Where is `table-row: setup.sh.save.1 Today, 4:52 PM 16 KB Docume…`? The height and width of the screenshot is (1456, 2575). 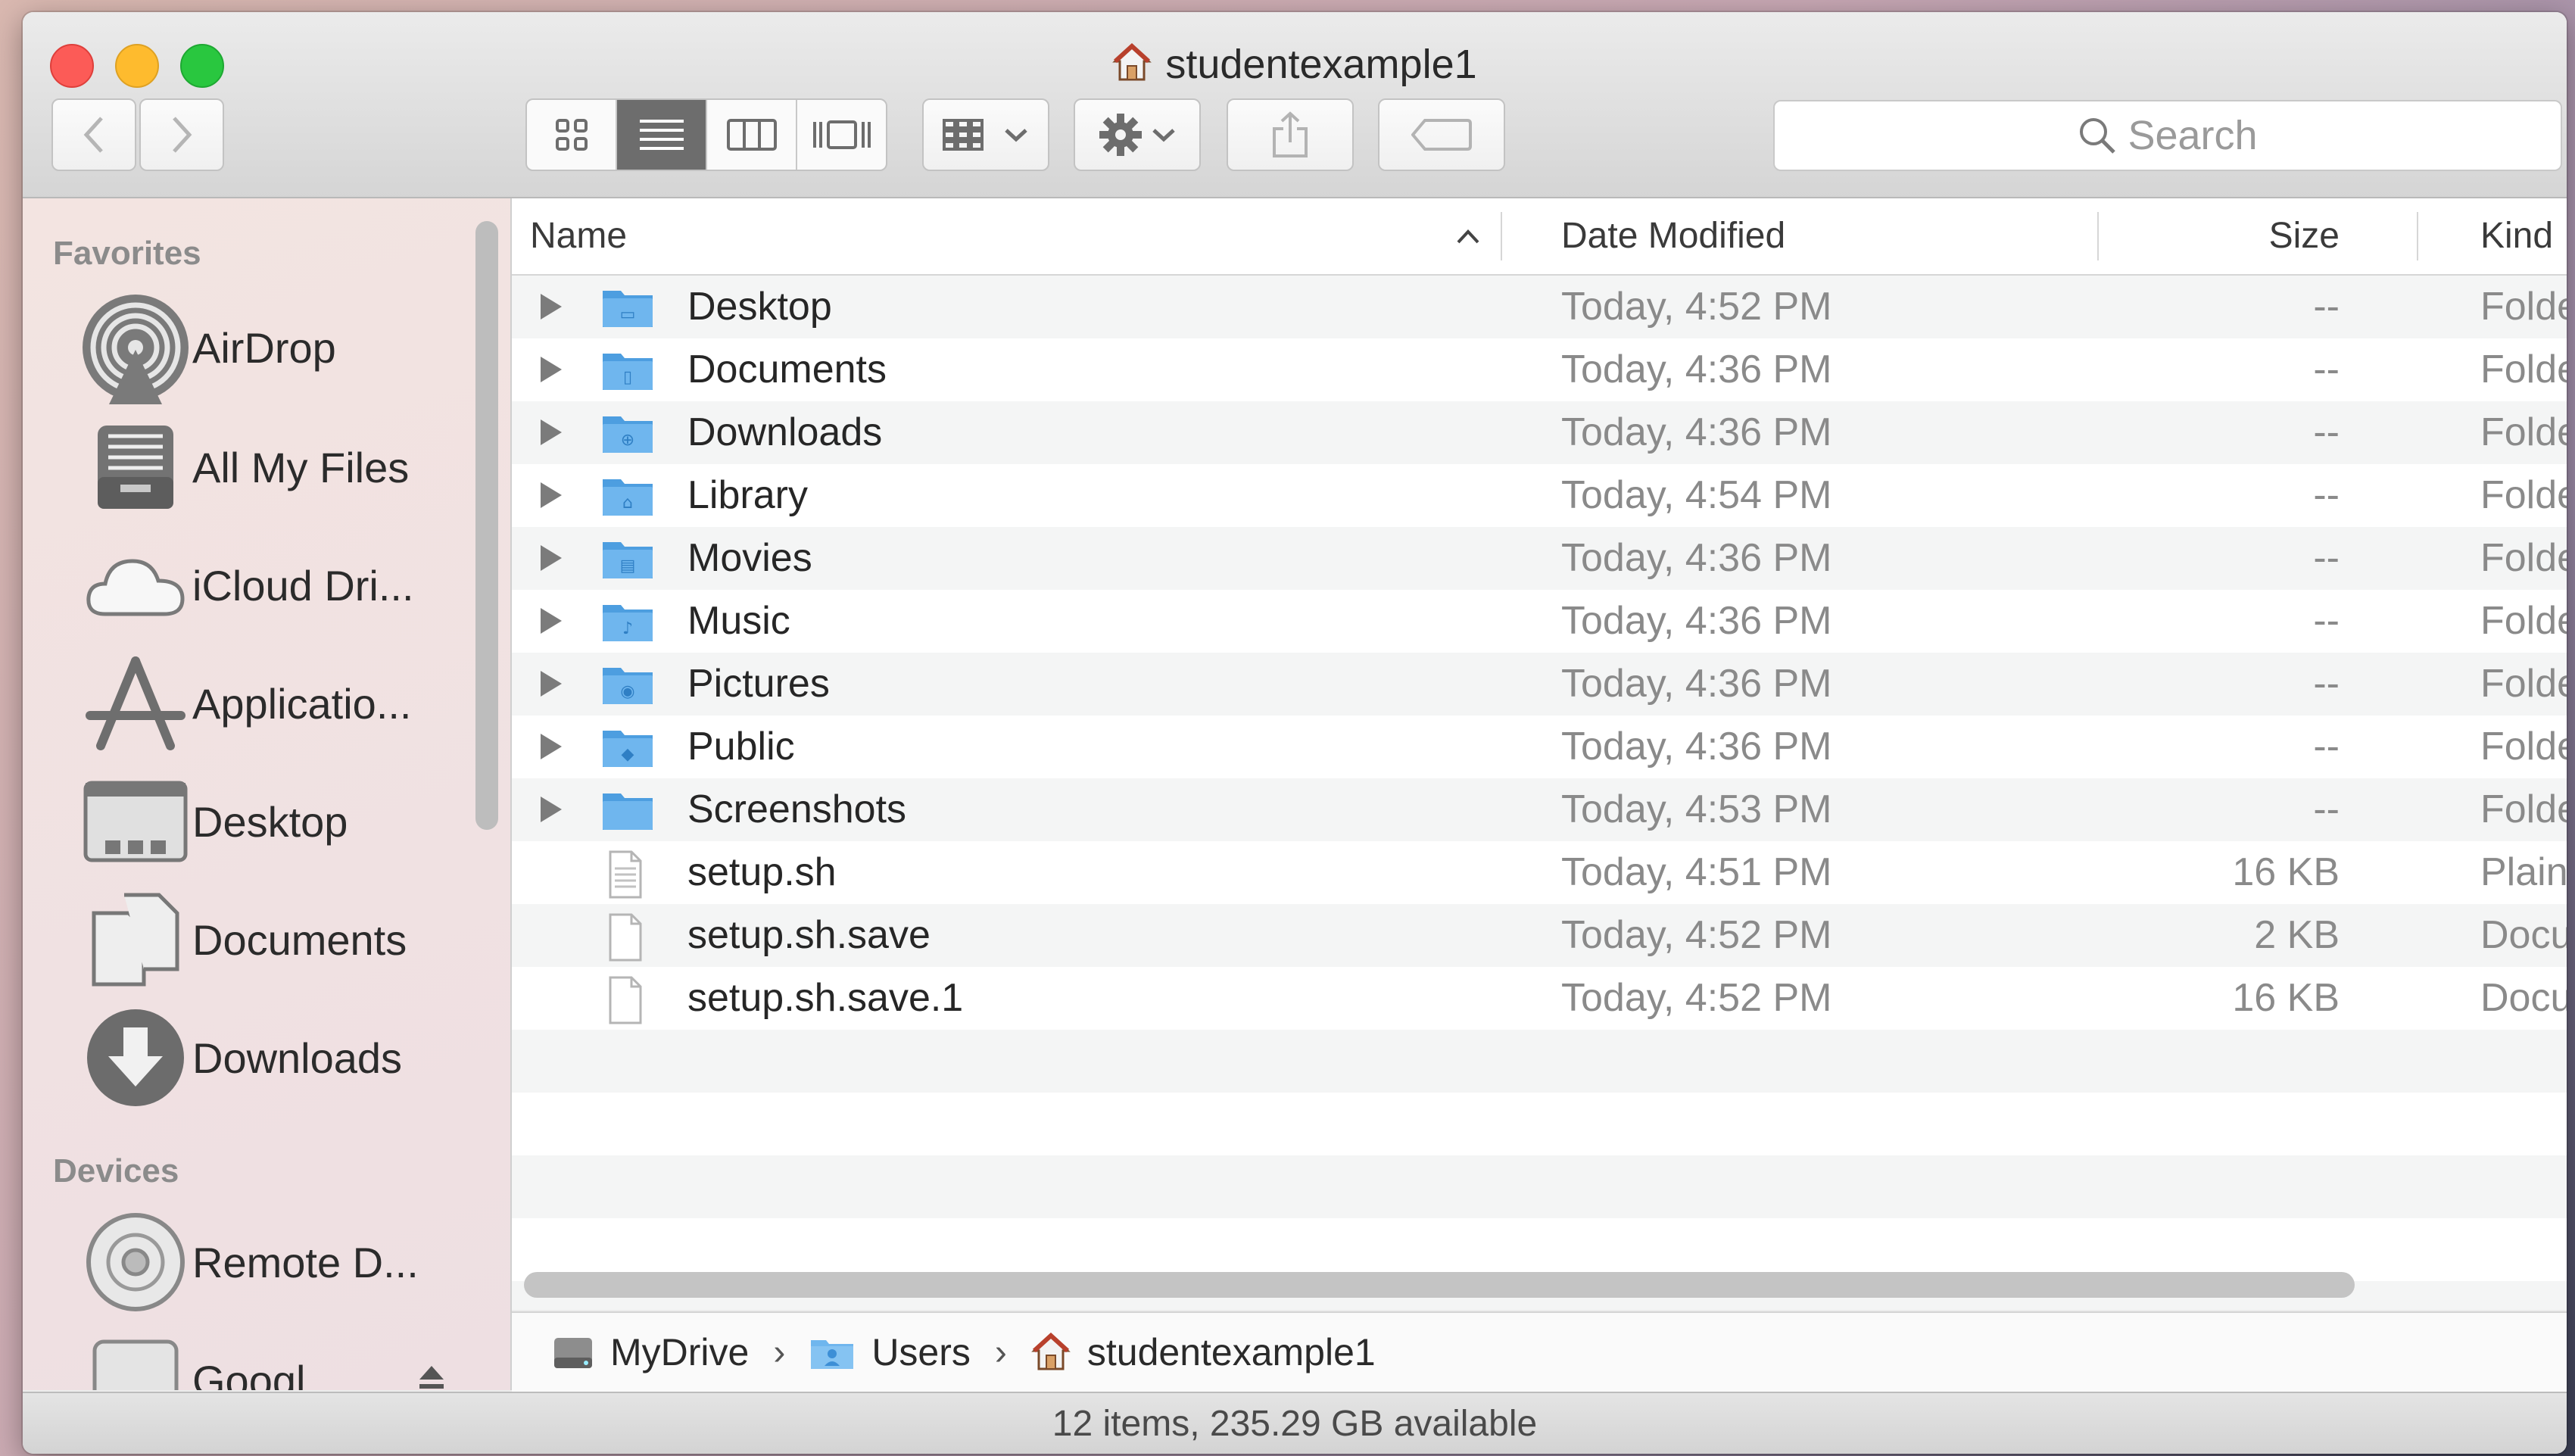
table-row: setup.sh.save.1 Today, 4:52 PM 16 KB Docume… is located at coordinates (1539, 998).